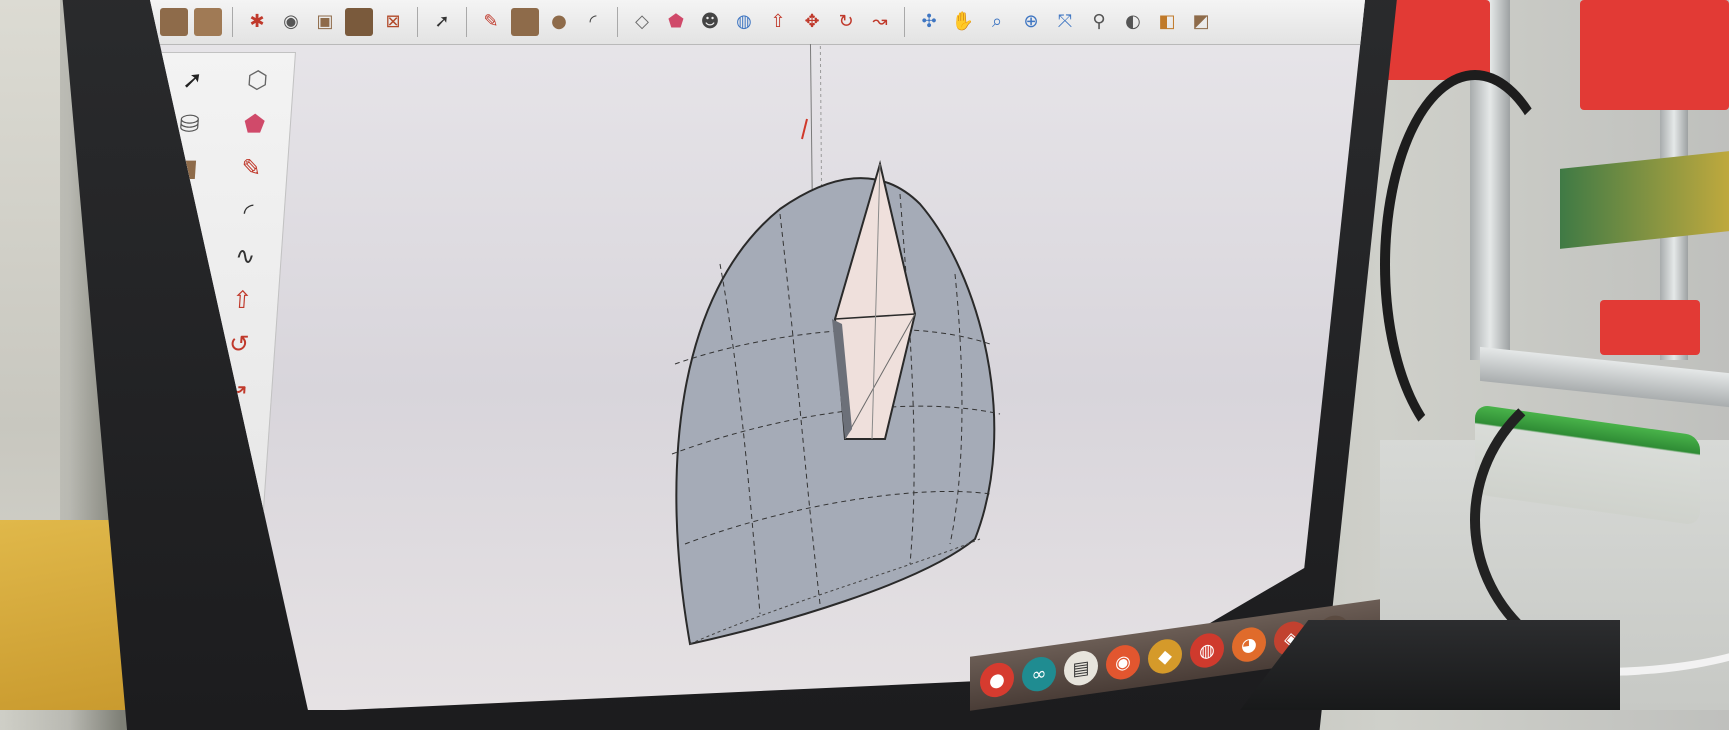 The height and width of the screenshot is (730, 1729). I want to click on app-orange-icon: ◉, so click(1123, 662).